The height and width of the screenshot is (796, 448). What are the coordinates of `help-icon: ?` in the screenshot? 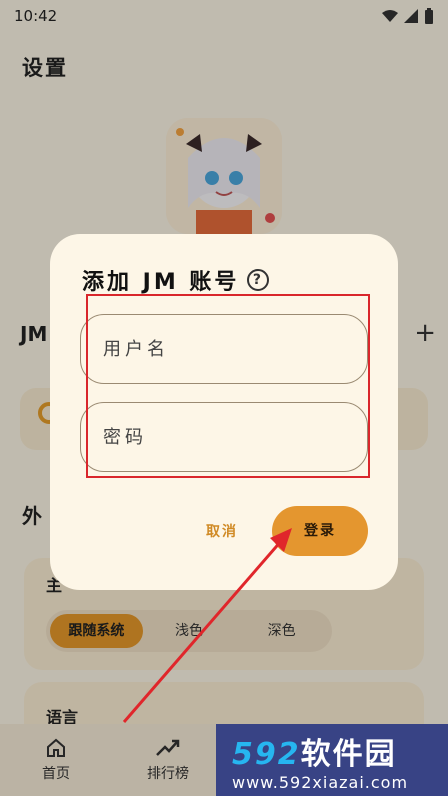 It's located at (258, 280).